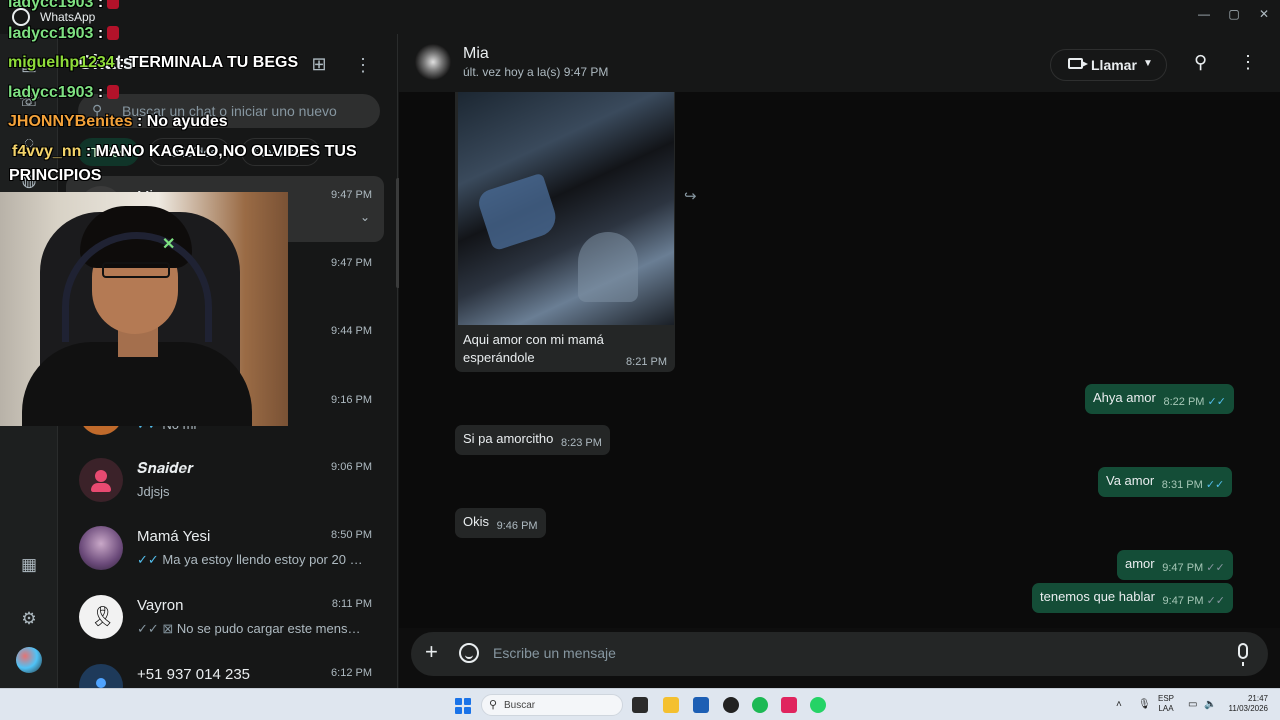  Describe the element at coordinates (351, 535) in the screenshot. I see `chat-time: 8:50 PM` at that location.